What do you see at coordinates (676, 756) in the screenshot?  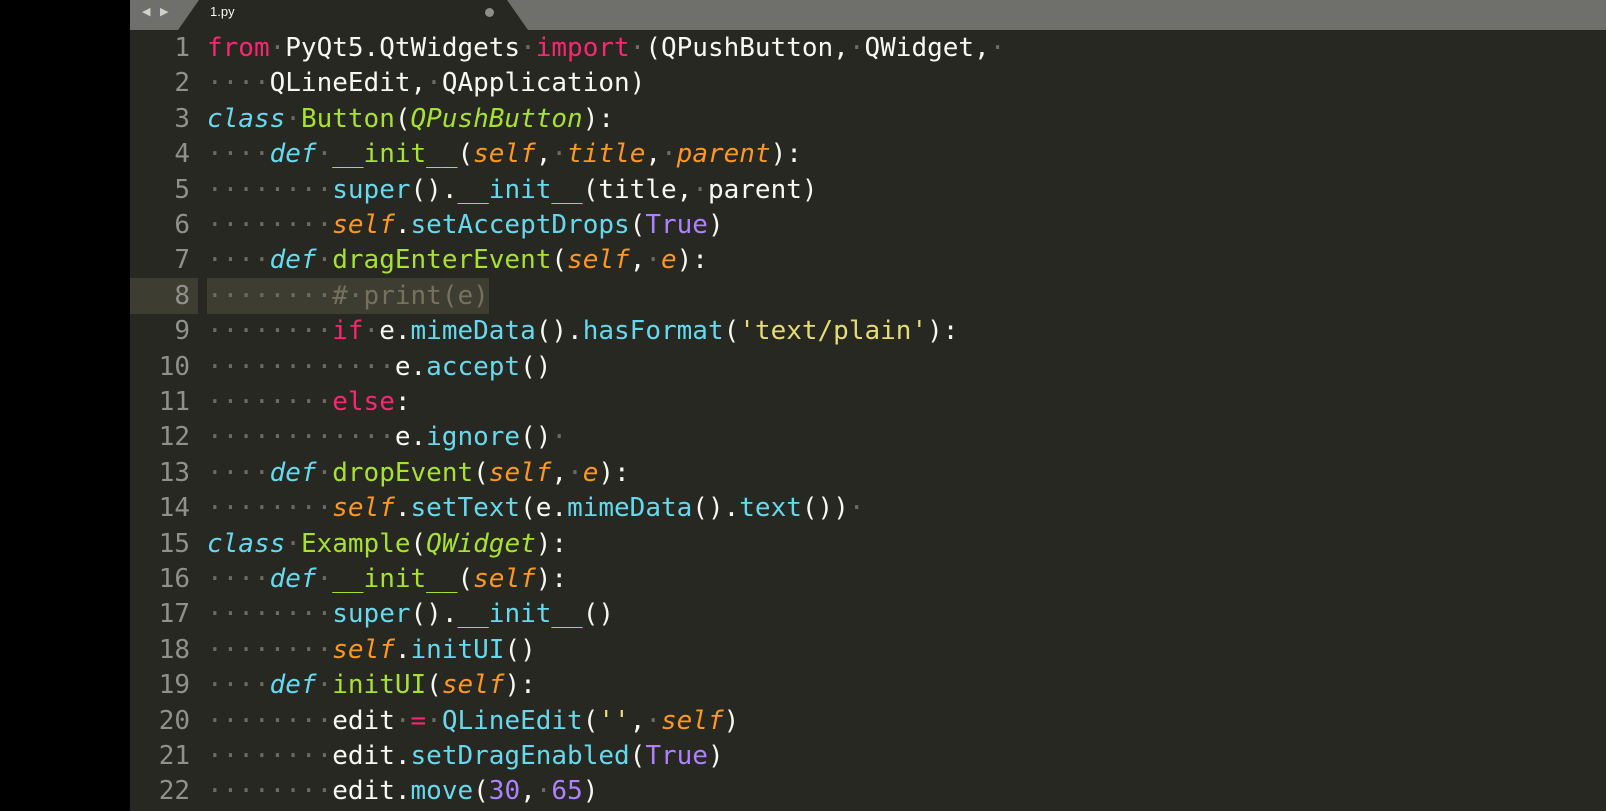 I see `code-token: True` at bounding box center [676, 756].